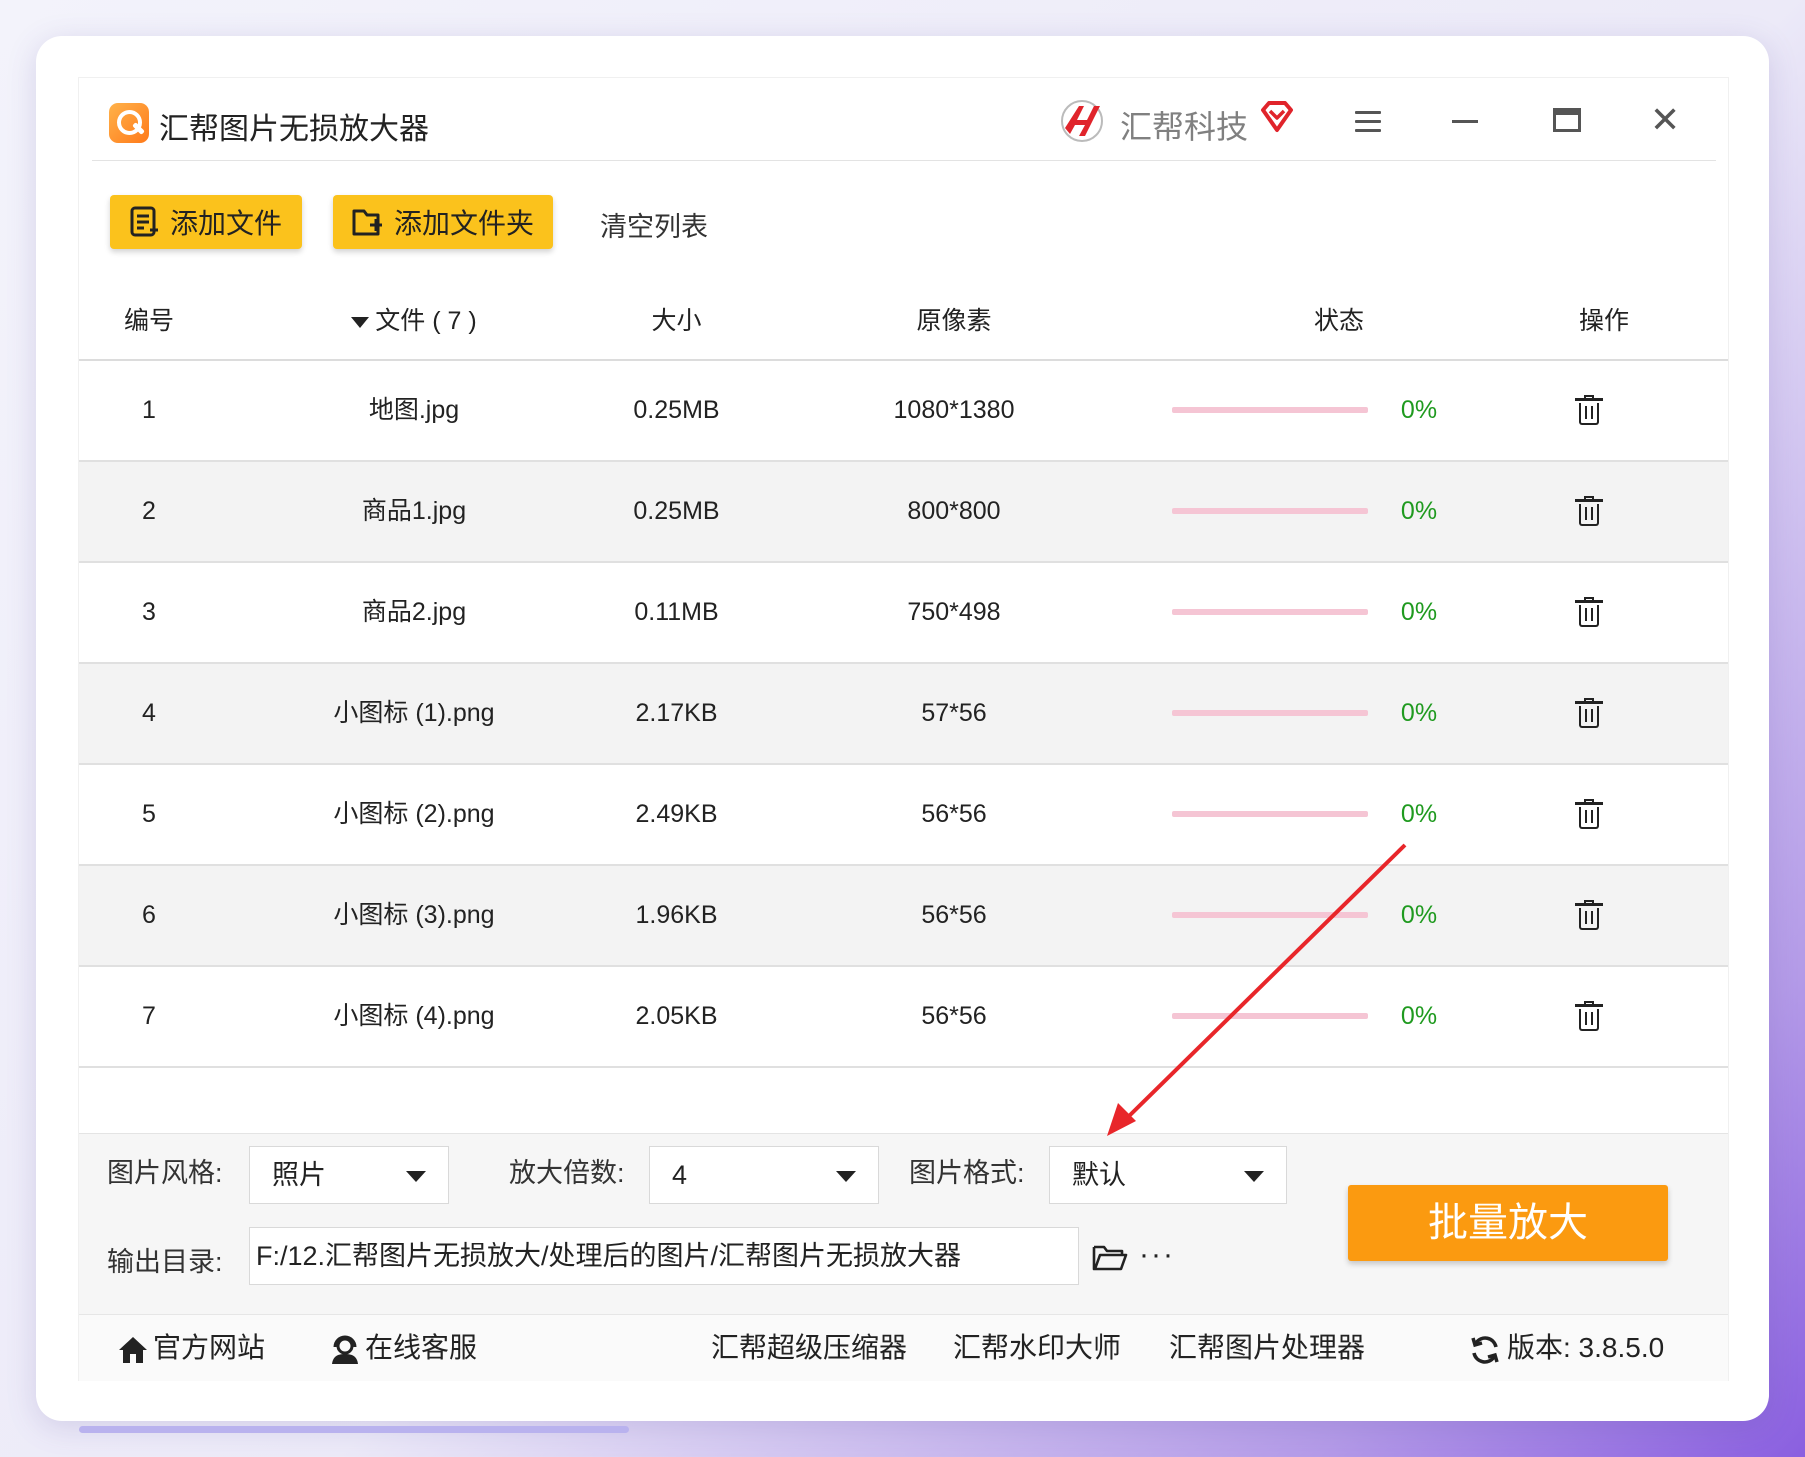 Image resolution: width=1805 pixels, height=1457 pixels. What do you see at coordinates (1586, 1347) in the screenshot?
I see `version-label: 版本: 3.8.5.0` at bounding box center [1586, 1347].